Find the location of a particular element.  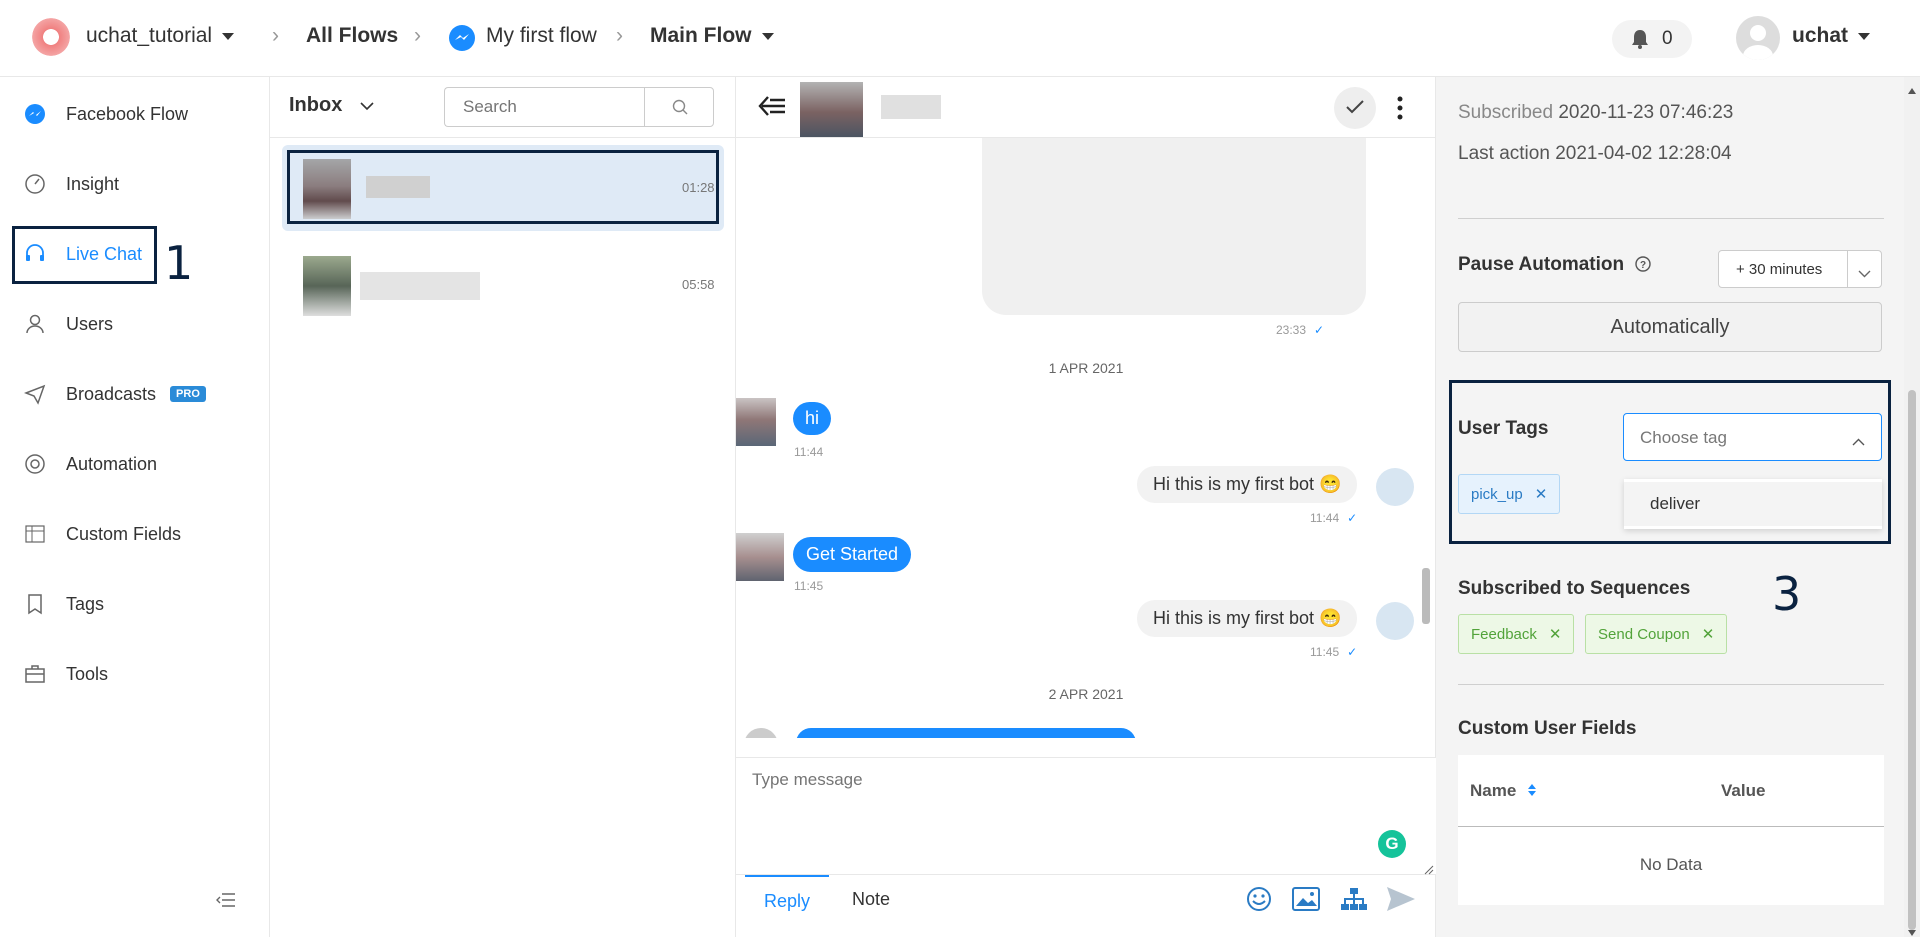

flow-tree-icon is located at coordinates (1354, 901).